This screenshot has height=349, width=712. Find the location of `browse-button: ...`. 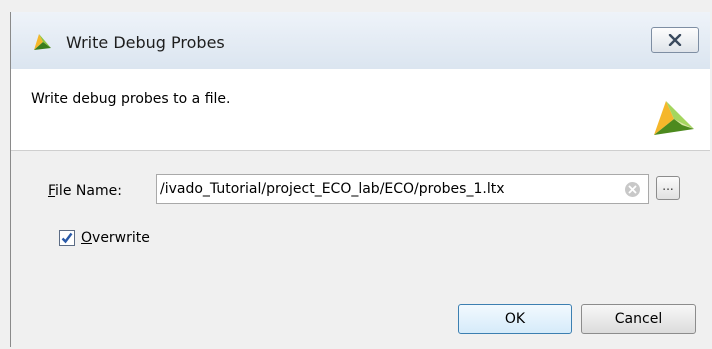

browse-button: ... is located at coordinates (668, 188).